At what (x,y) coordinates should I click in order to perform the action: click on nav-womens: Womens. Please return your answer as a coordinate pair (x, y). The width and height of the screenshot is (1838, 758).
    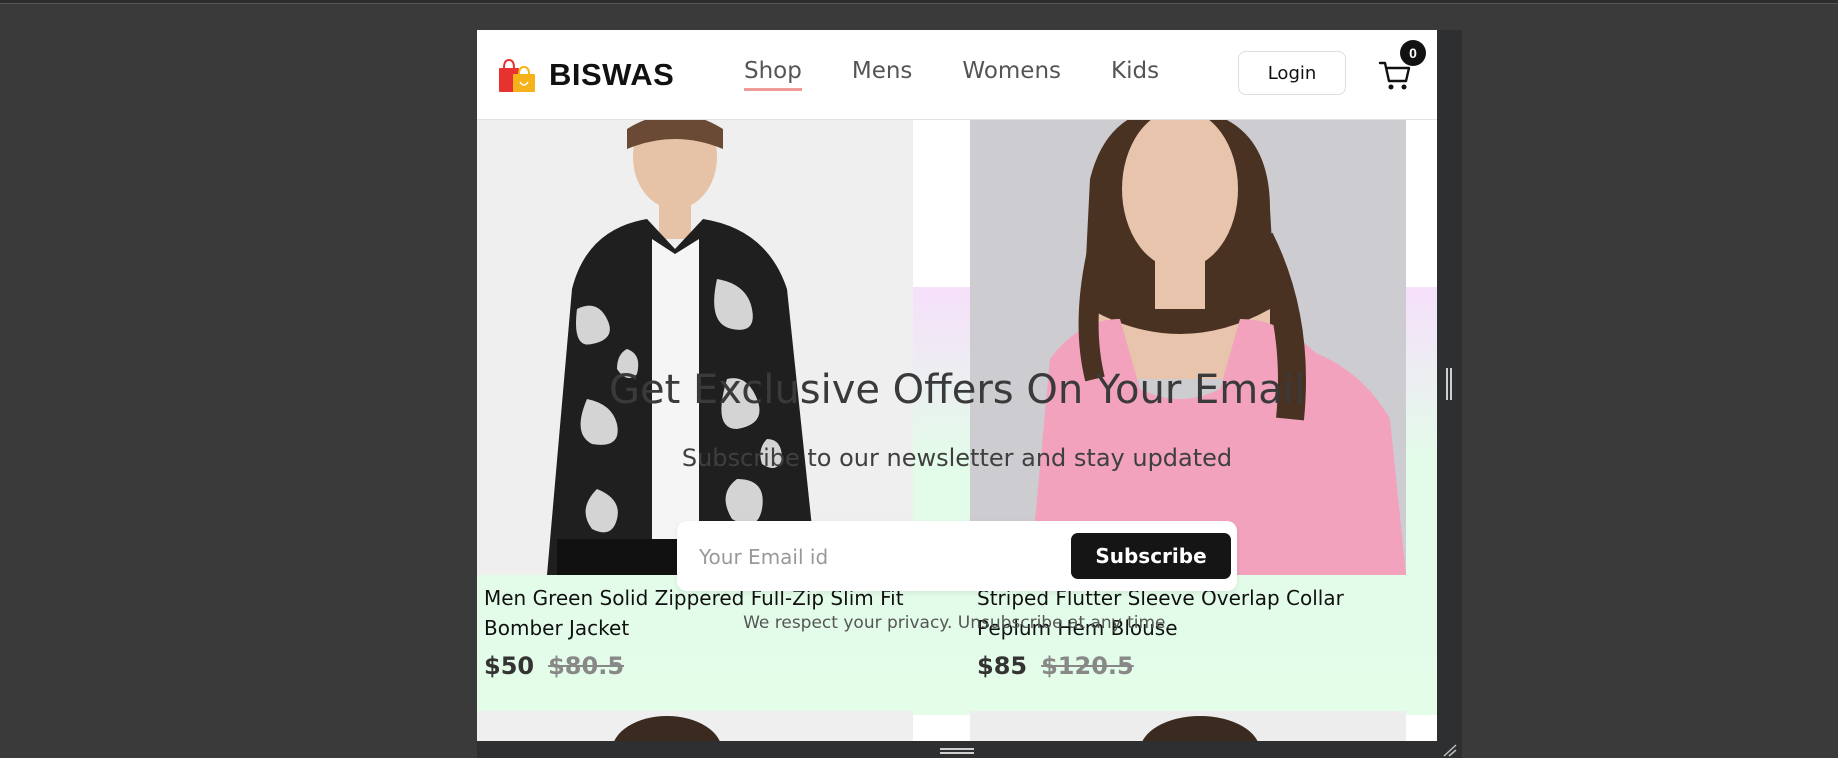
    Looking at the image, I should click on (1011, 74).